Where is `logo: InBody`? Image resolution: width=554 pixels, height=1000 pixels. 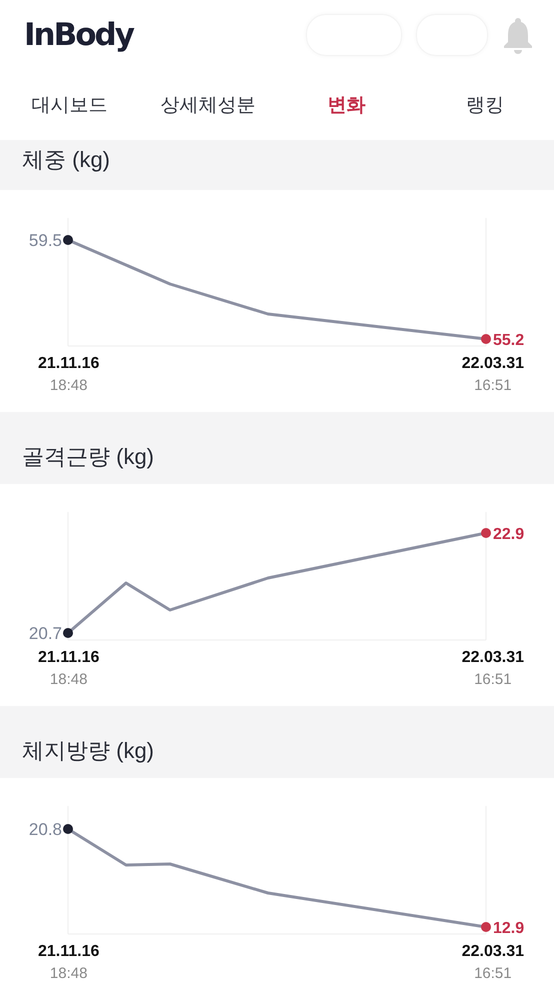 logo: InBody is located at coordinates (79, 35).